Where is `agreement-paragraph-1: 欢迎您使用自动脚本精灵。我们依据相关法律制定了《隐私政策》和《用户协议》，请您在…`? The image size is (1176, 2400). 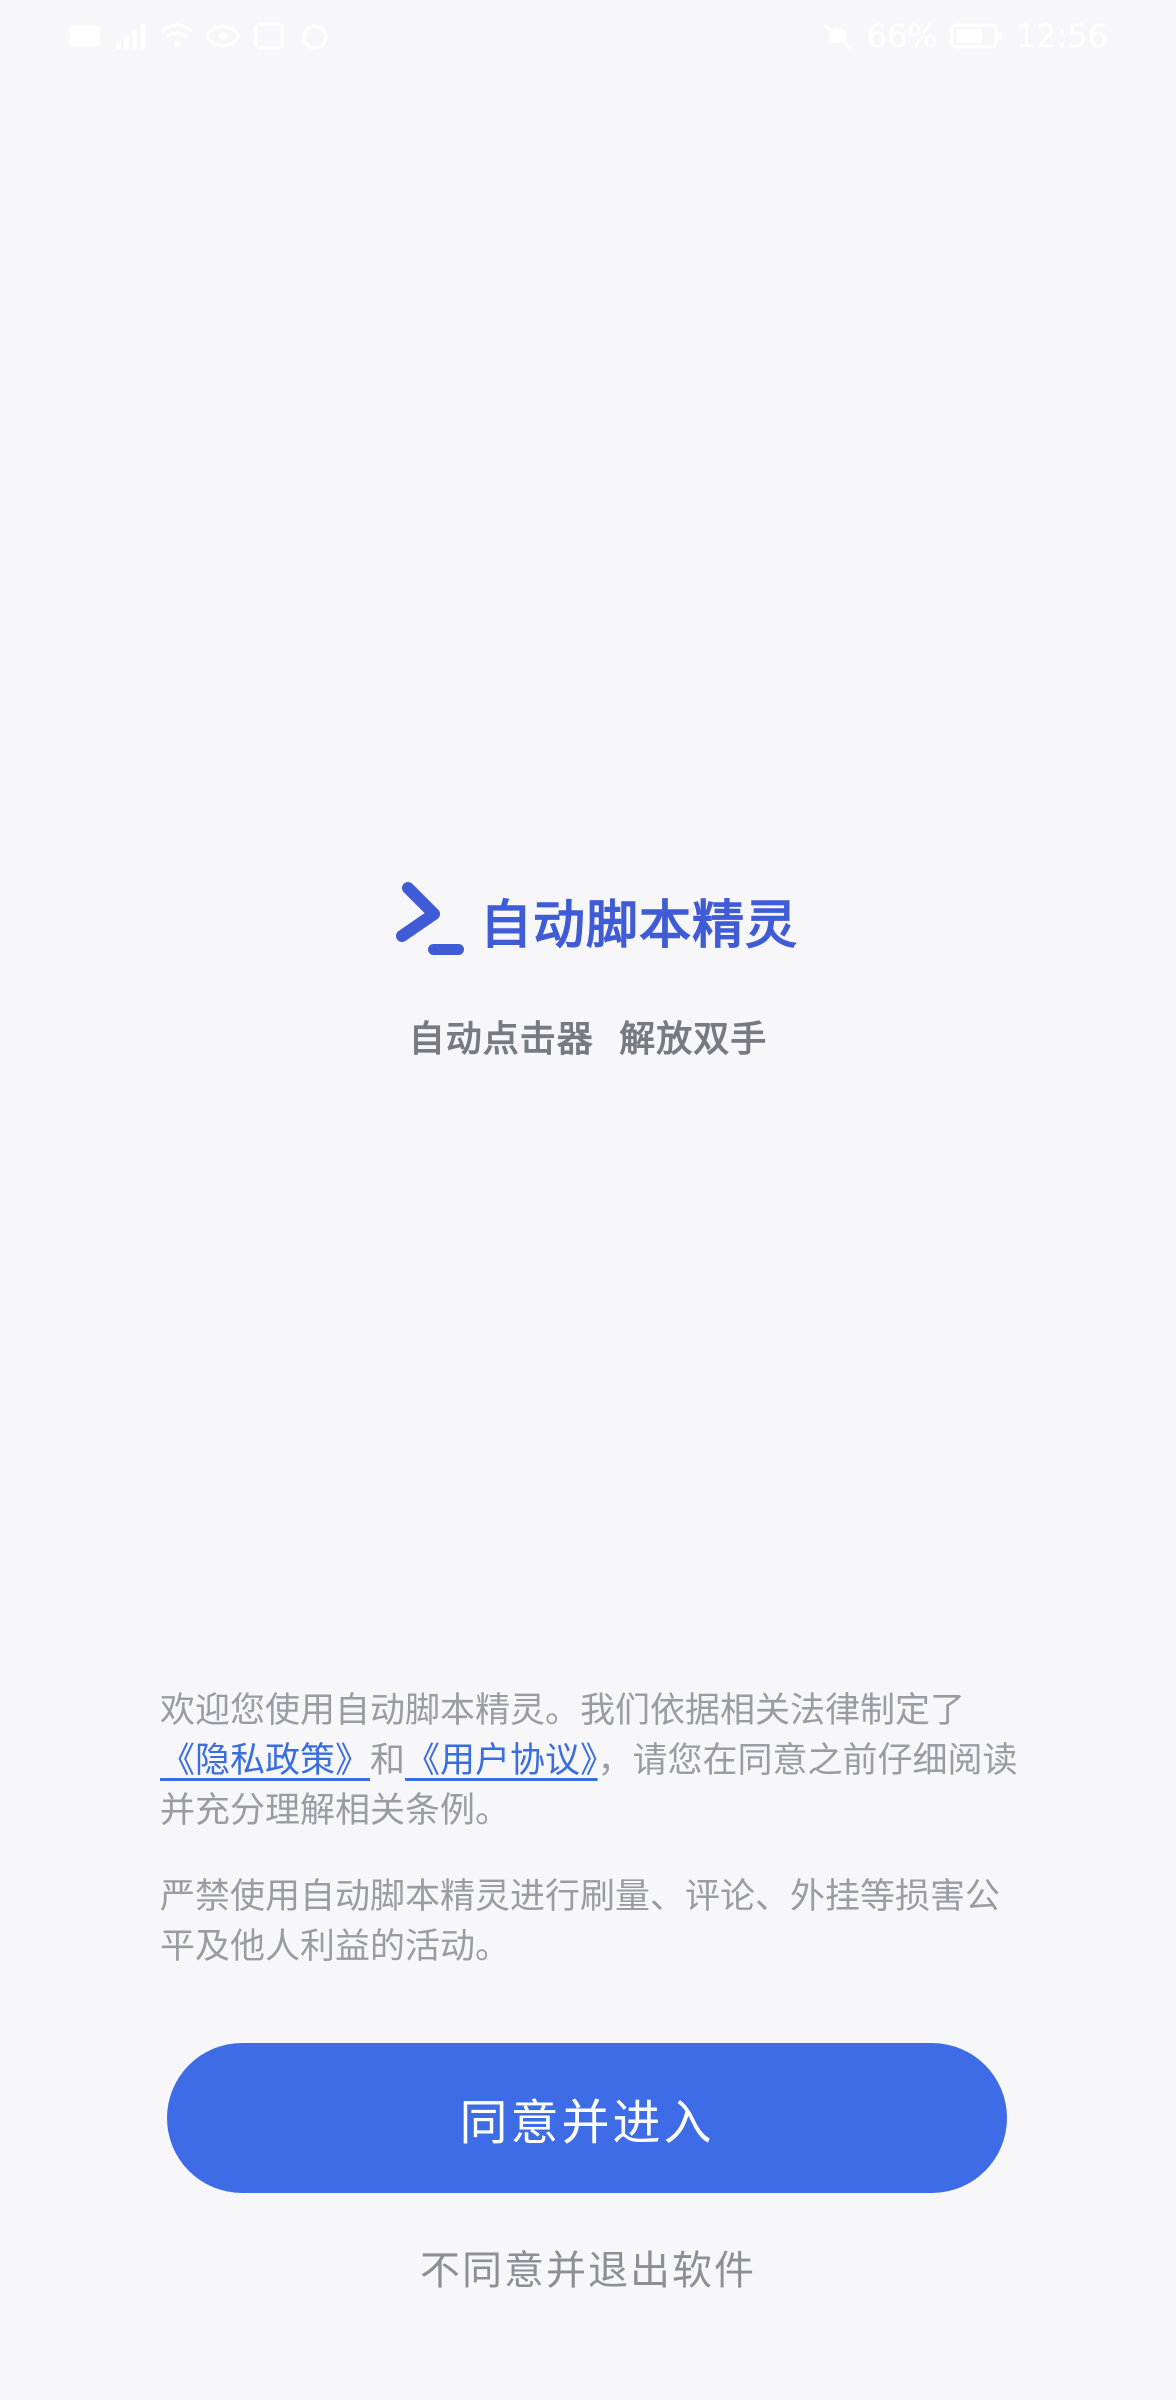
agreement-paragraph-1: 欢迎您使用自动脚本精灵。我们依据相关法律制定了《隐私政策》和《用户协议》，请您在… is located at coordinates (590, 1761).